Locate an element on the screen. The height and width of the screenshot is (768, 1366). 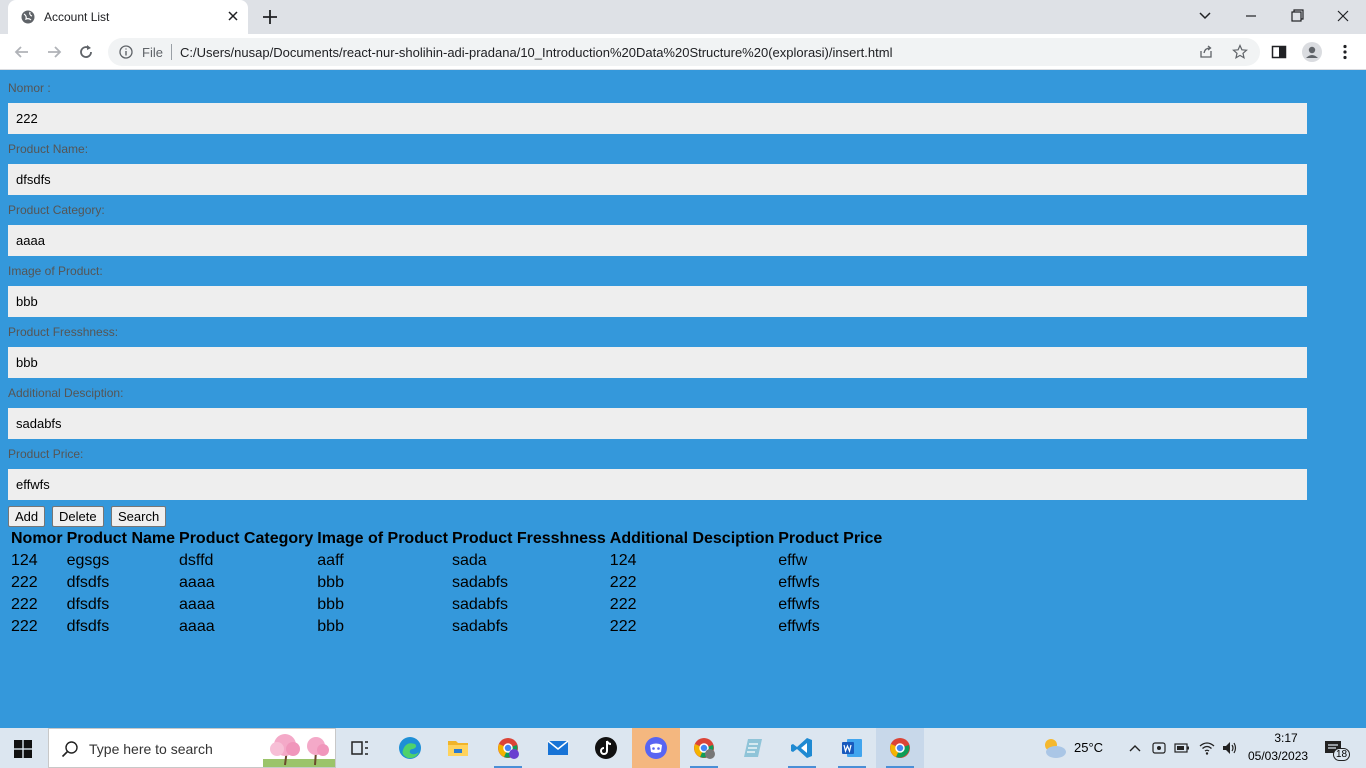
nomor-label: Nomor : is located at coordinates (29, 88).